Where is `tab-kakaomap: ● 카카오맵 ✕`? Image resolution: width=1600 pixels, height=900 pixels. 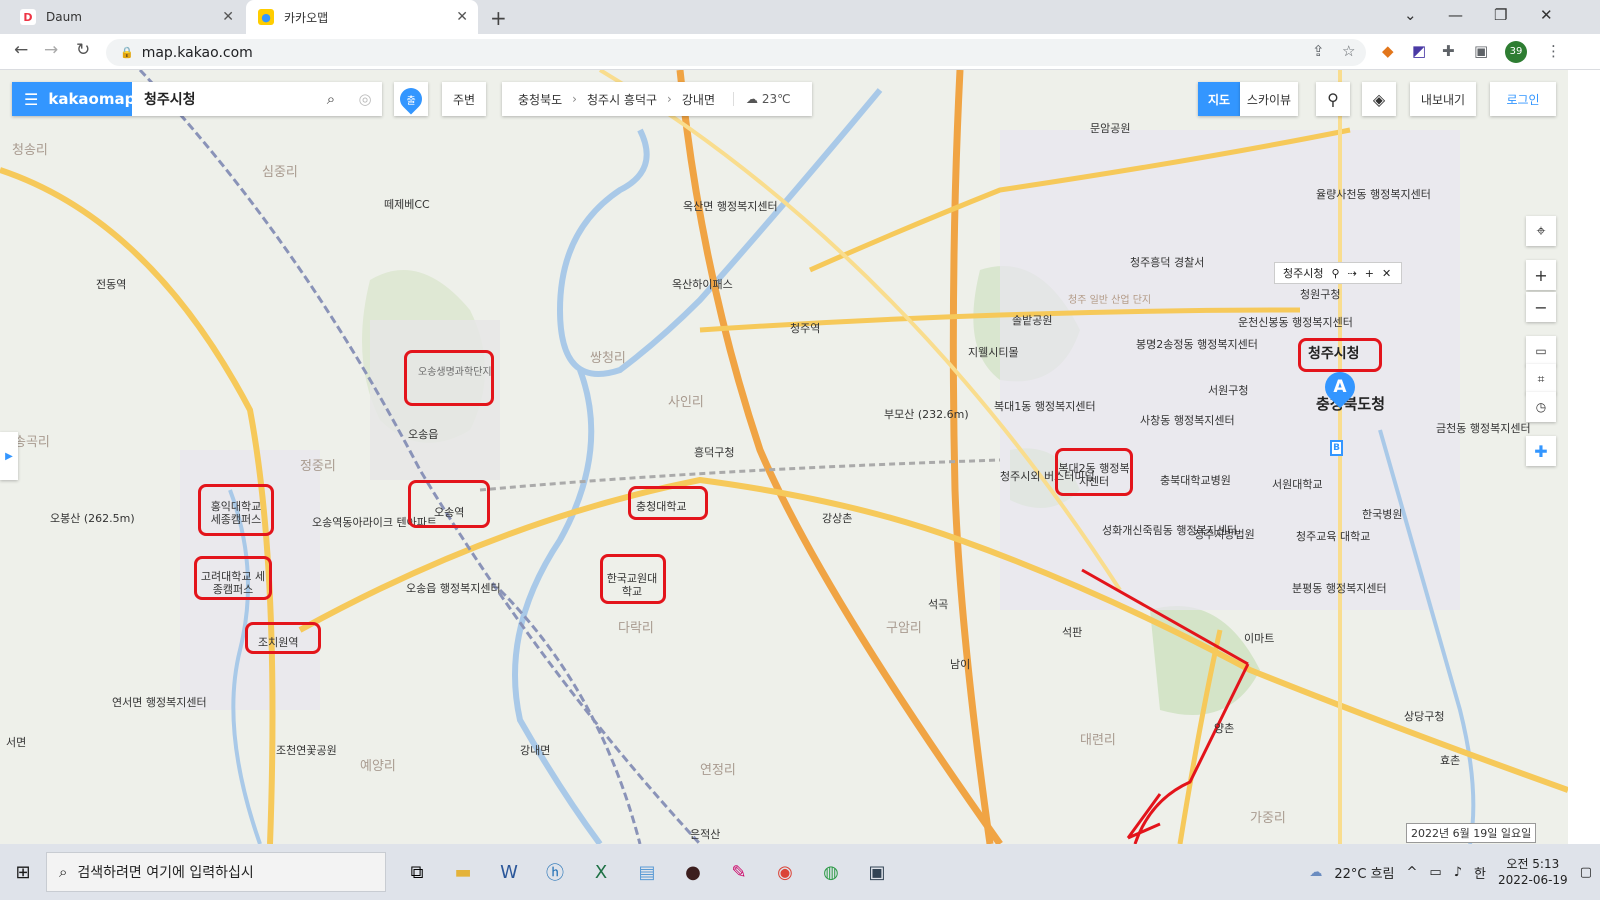 tab-kakaomap: ● 카카오맵 ✕ is located at coordinates (362, 17).